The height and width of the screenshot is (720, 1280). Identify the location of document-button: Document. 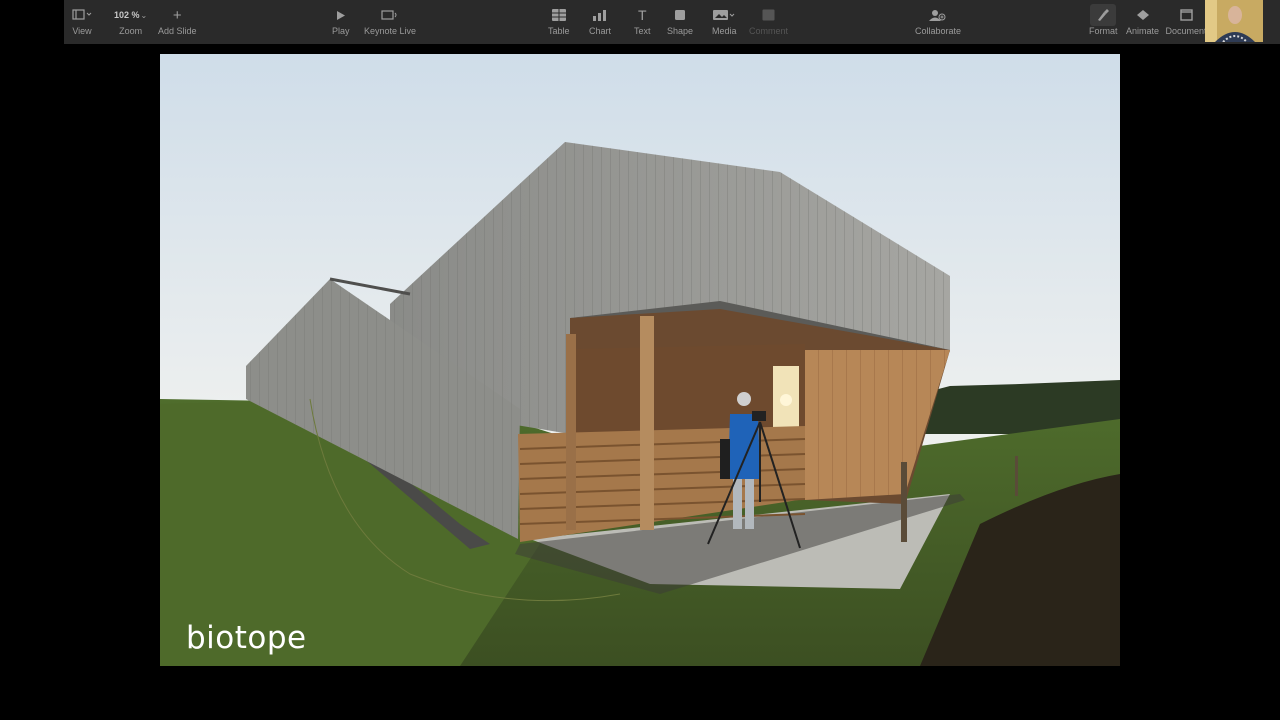
(1186, 20).